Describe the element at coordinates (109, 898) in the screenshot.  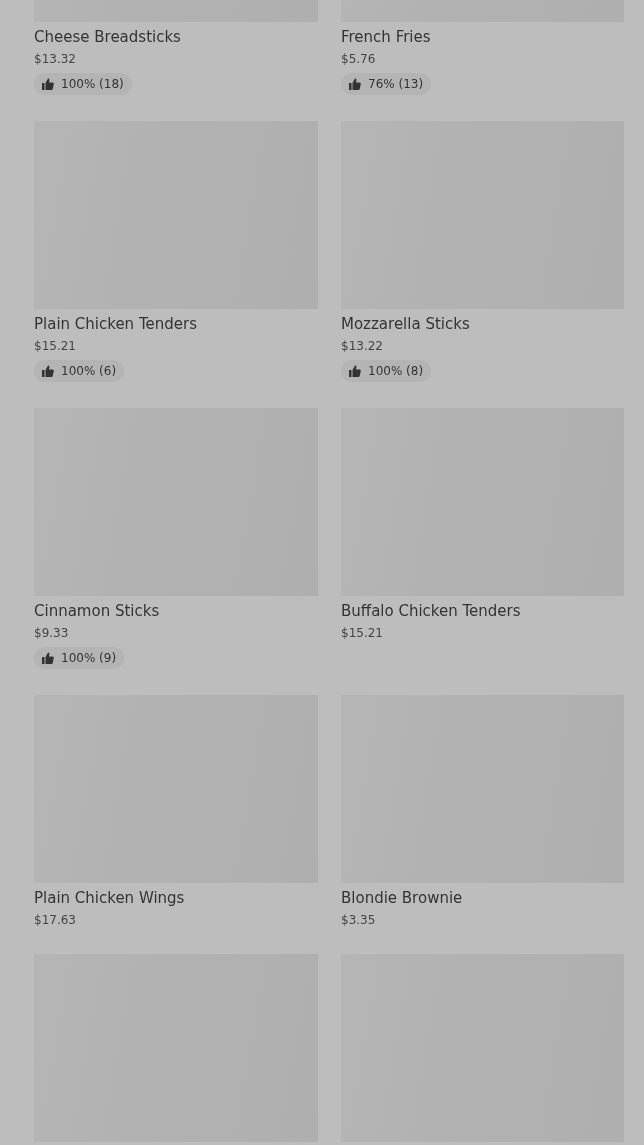
I see `dish-name: Plain Chicken Wings` at that location.